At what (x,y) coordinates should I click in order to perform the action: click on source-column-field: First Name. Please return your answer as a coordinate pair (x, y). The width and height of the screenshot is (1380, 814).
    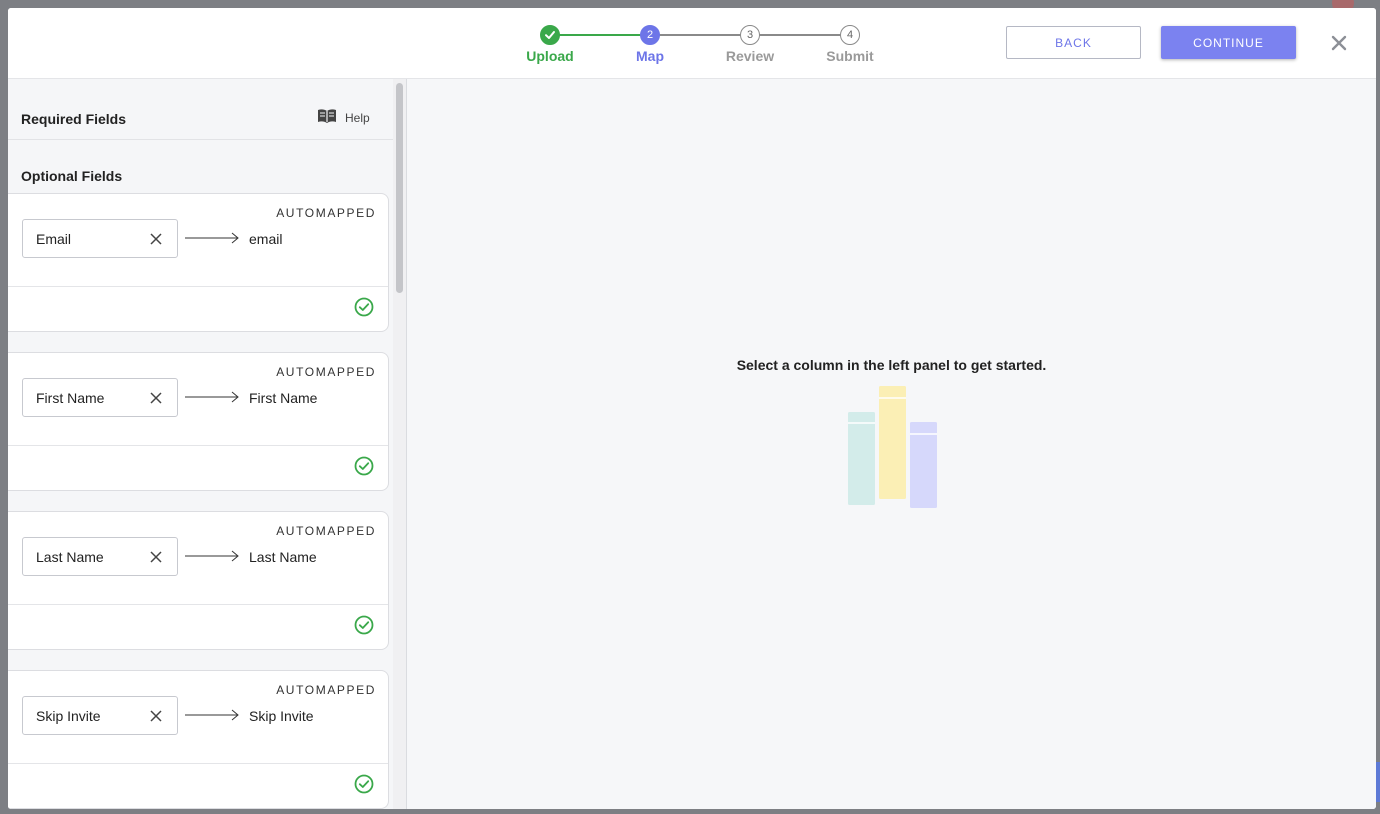
    Looking at the image, I should click on (100, 397).